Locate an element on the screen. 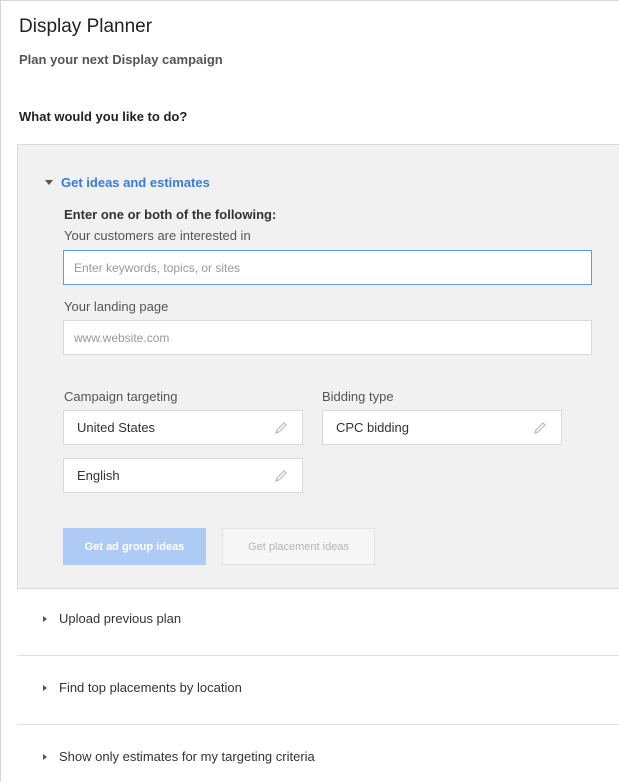 The height and width of the screenshot is (782, 619). get-ad-group-ideas-button: Get ad group ideas is located at coordinates (134, 546).